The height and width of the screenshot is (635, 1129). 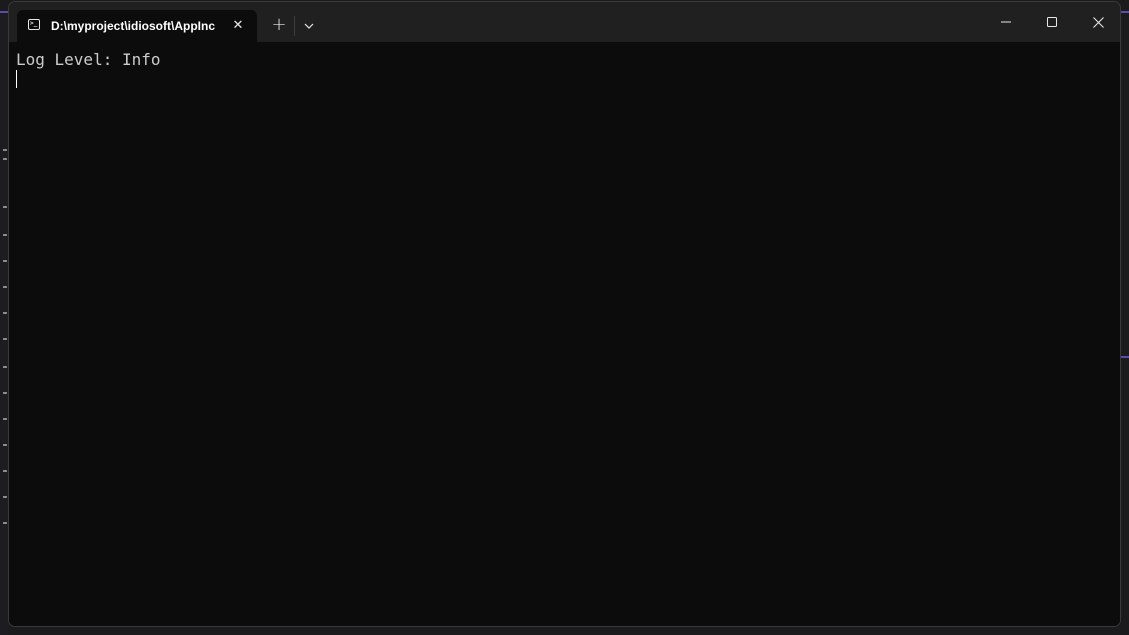 I want to click on minimize-button, so click(x=1006, y=22).